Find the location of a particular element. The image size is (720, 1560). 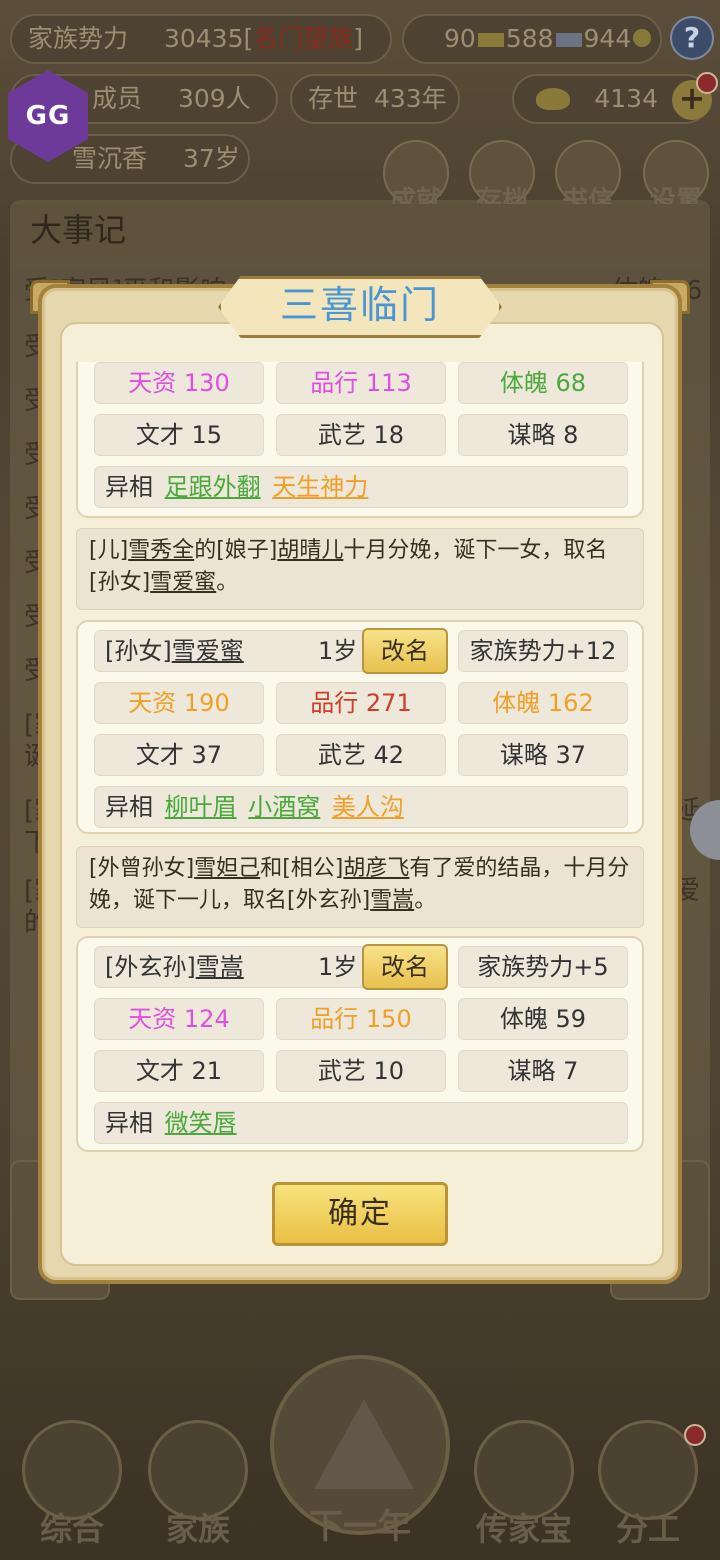

child-name: 雪嵩 is located at coordinates (219, 967).